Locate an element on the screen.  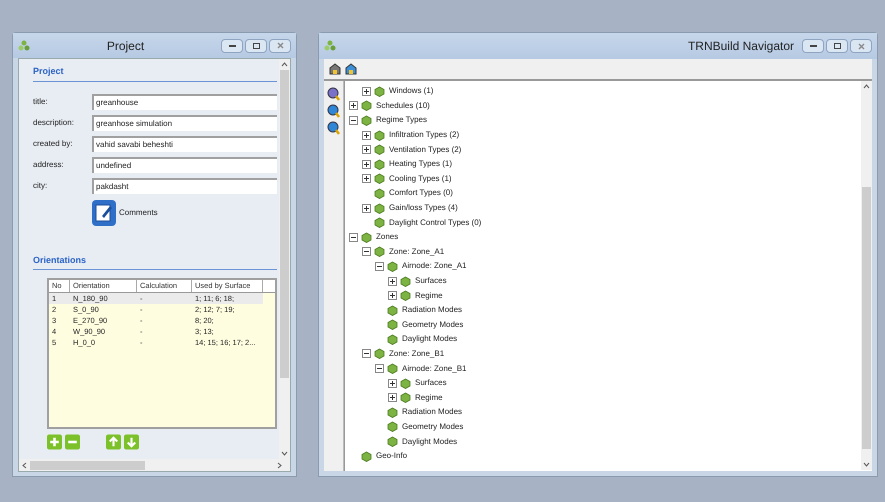
input-field: greanhouse is located at coordinates (184, 102).